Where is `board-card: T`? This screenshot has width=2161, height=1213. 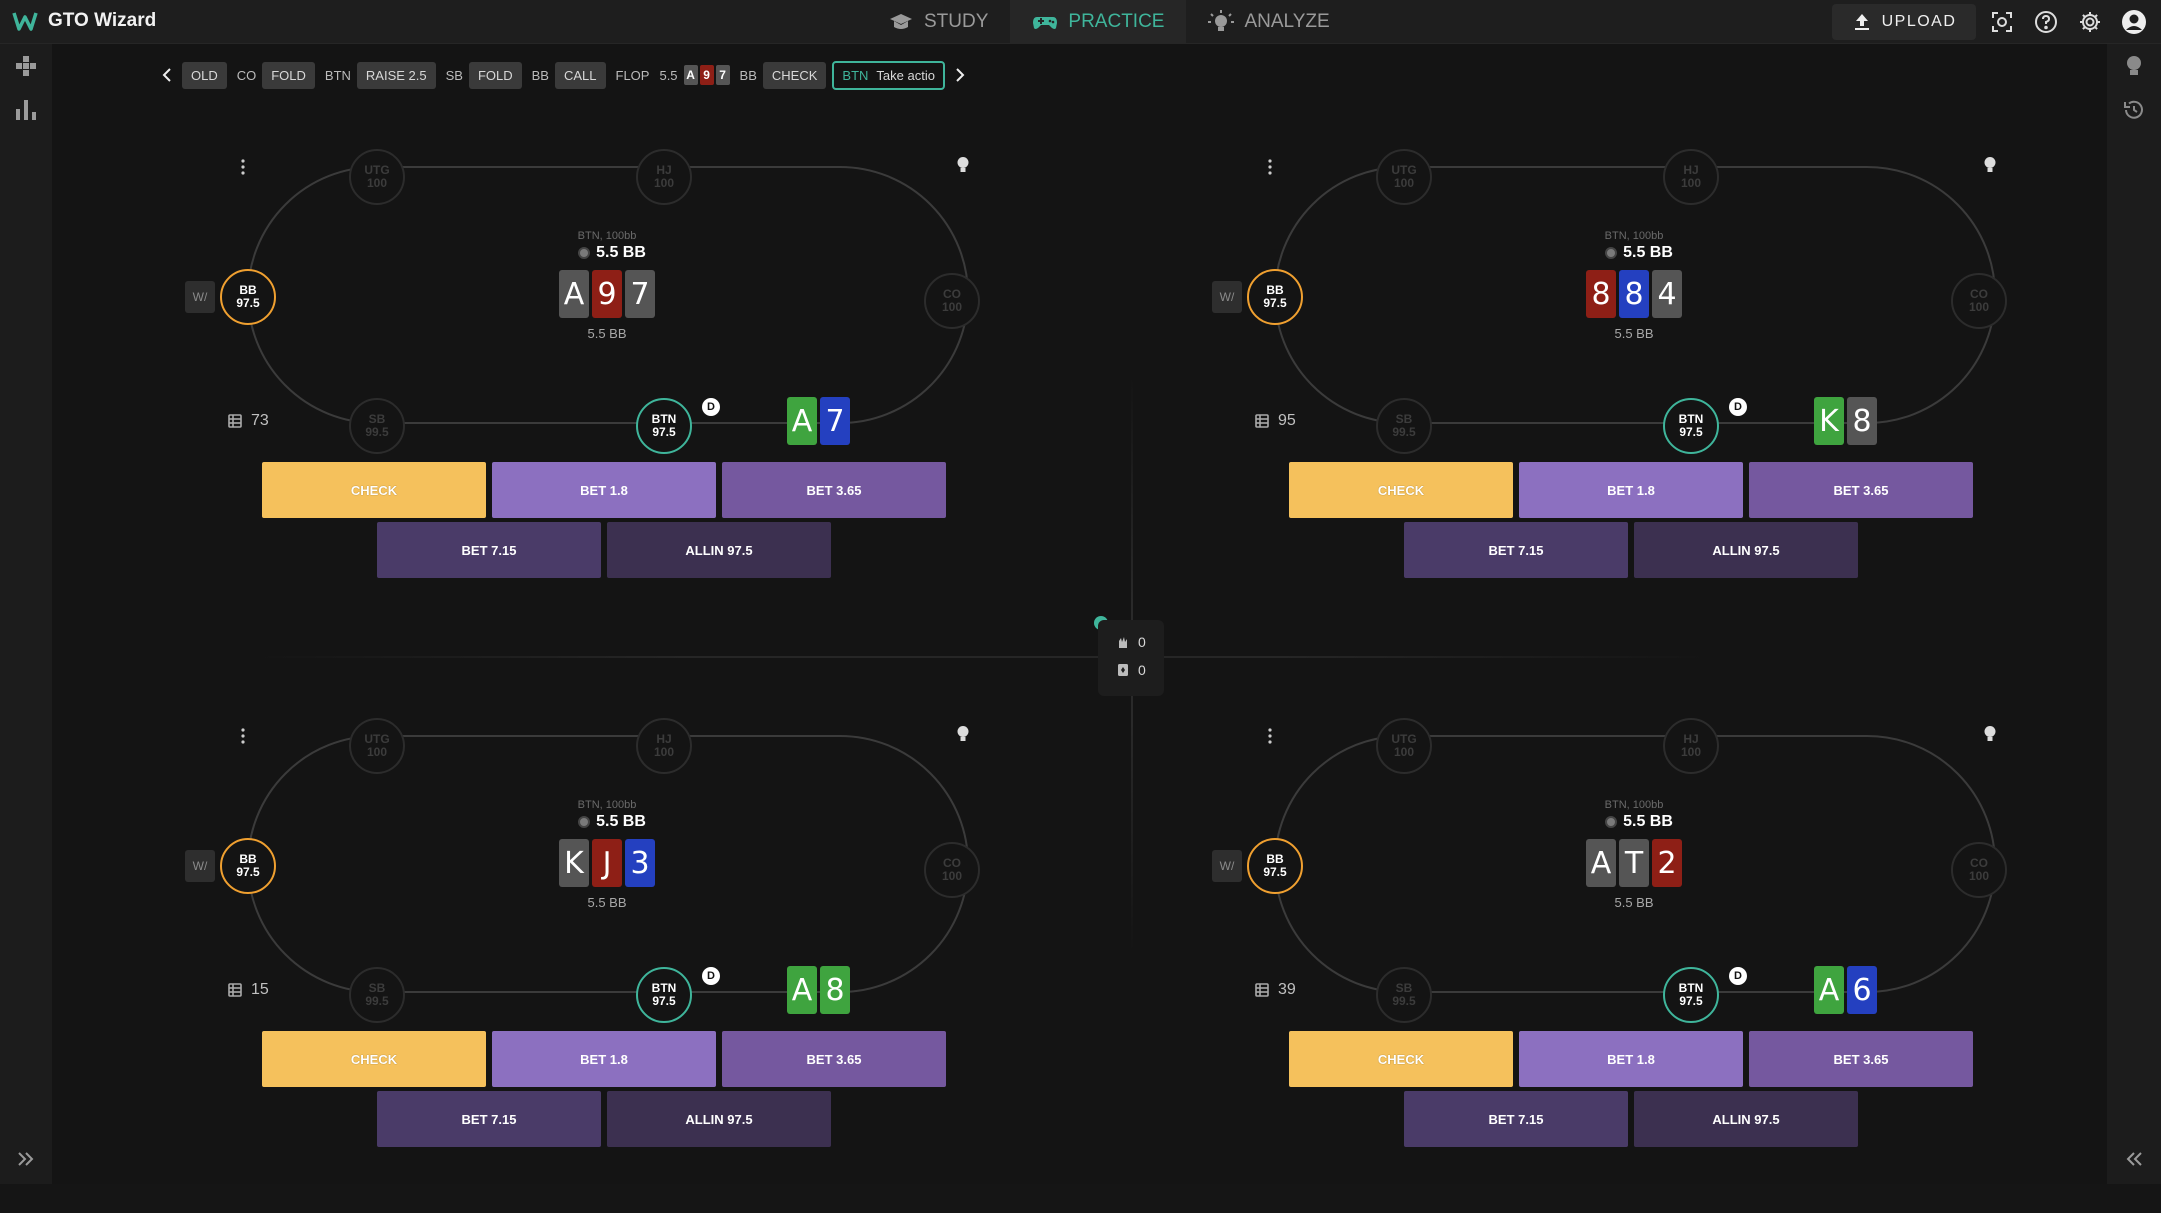
board-card: T is located at coordinates (1634, 863).